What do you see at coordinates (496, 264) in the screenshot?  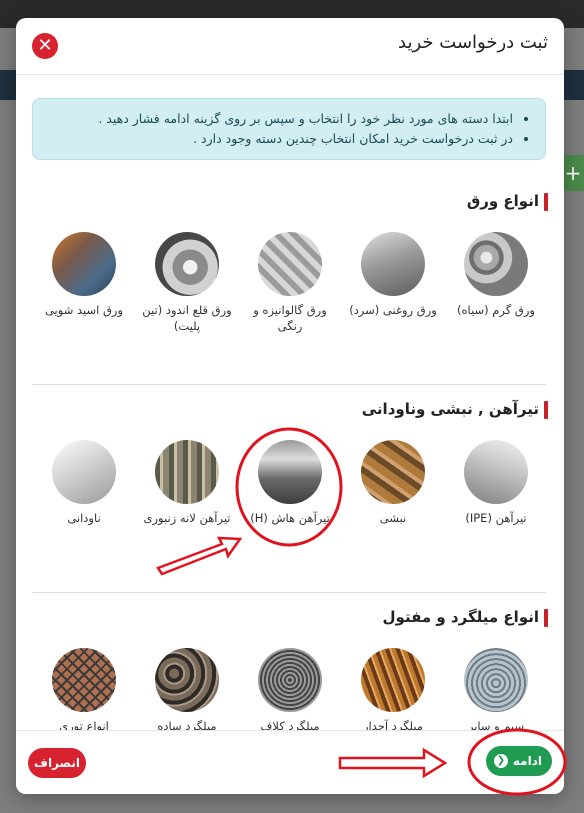 I see `hot-rolled-sheet-image` at bounding box center [496, 264].